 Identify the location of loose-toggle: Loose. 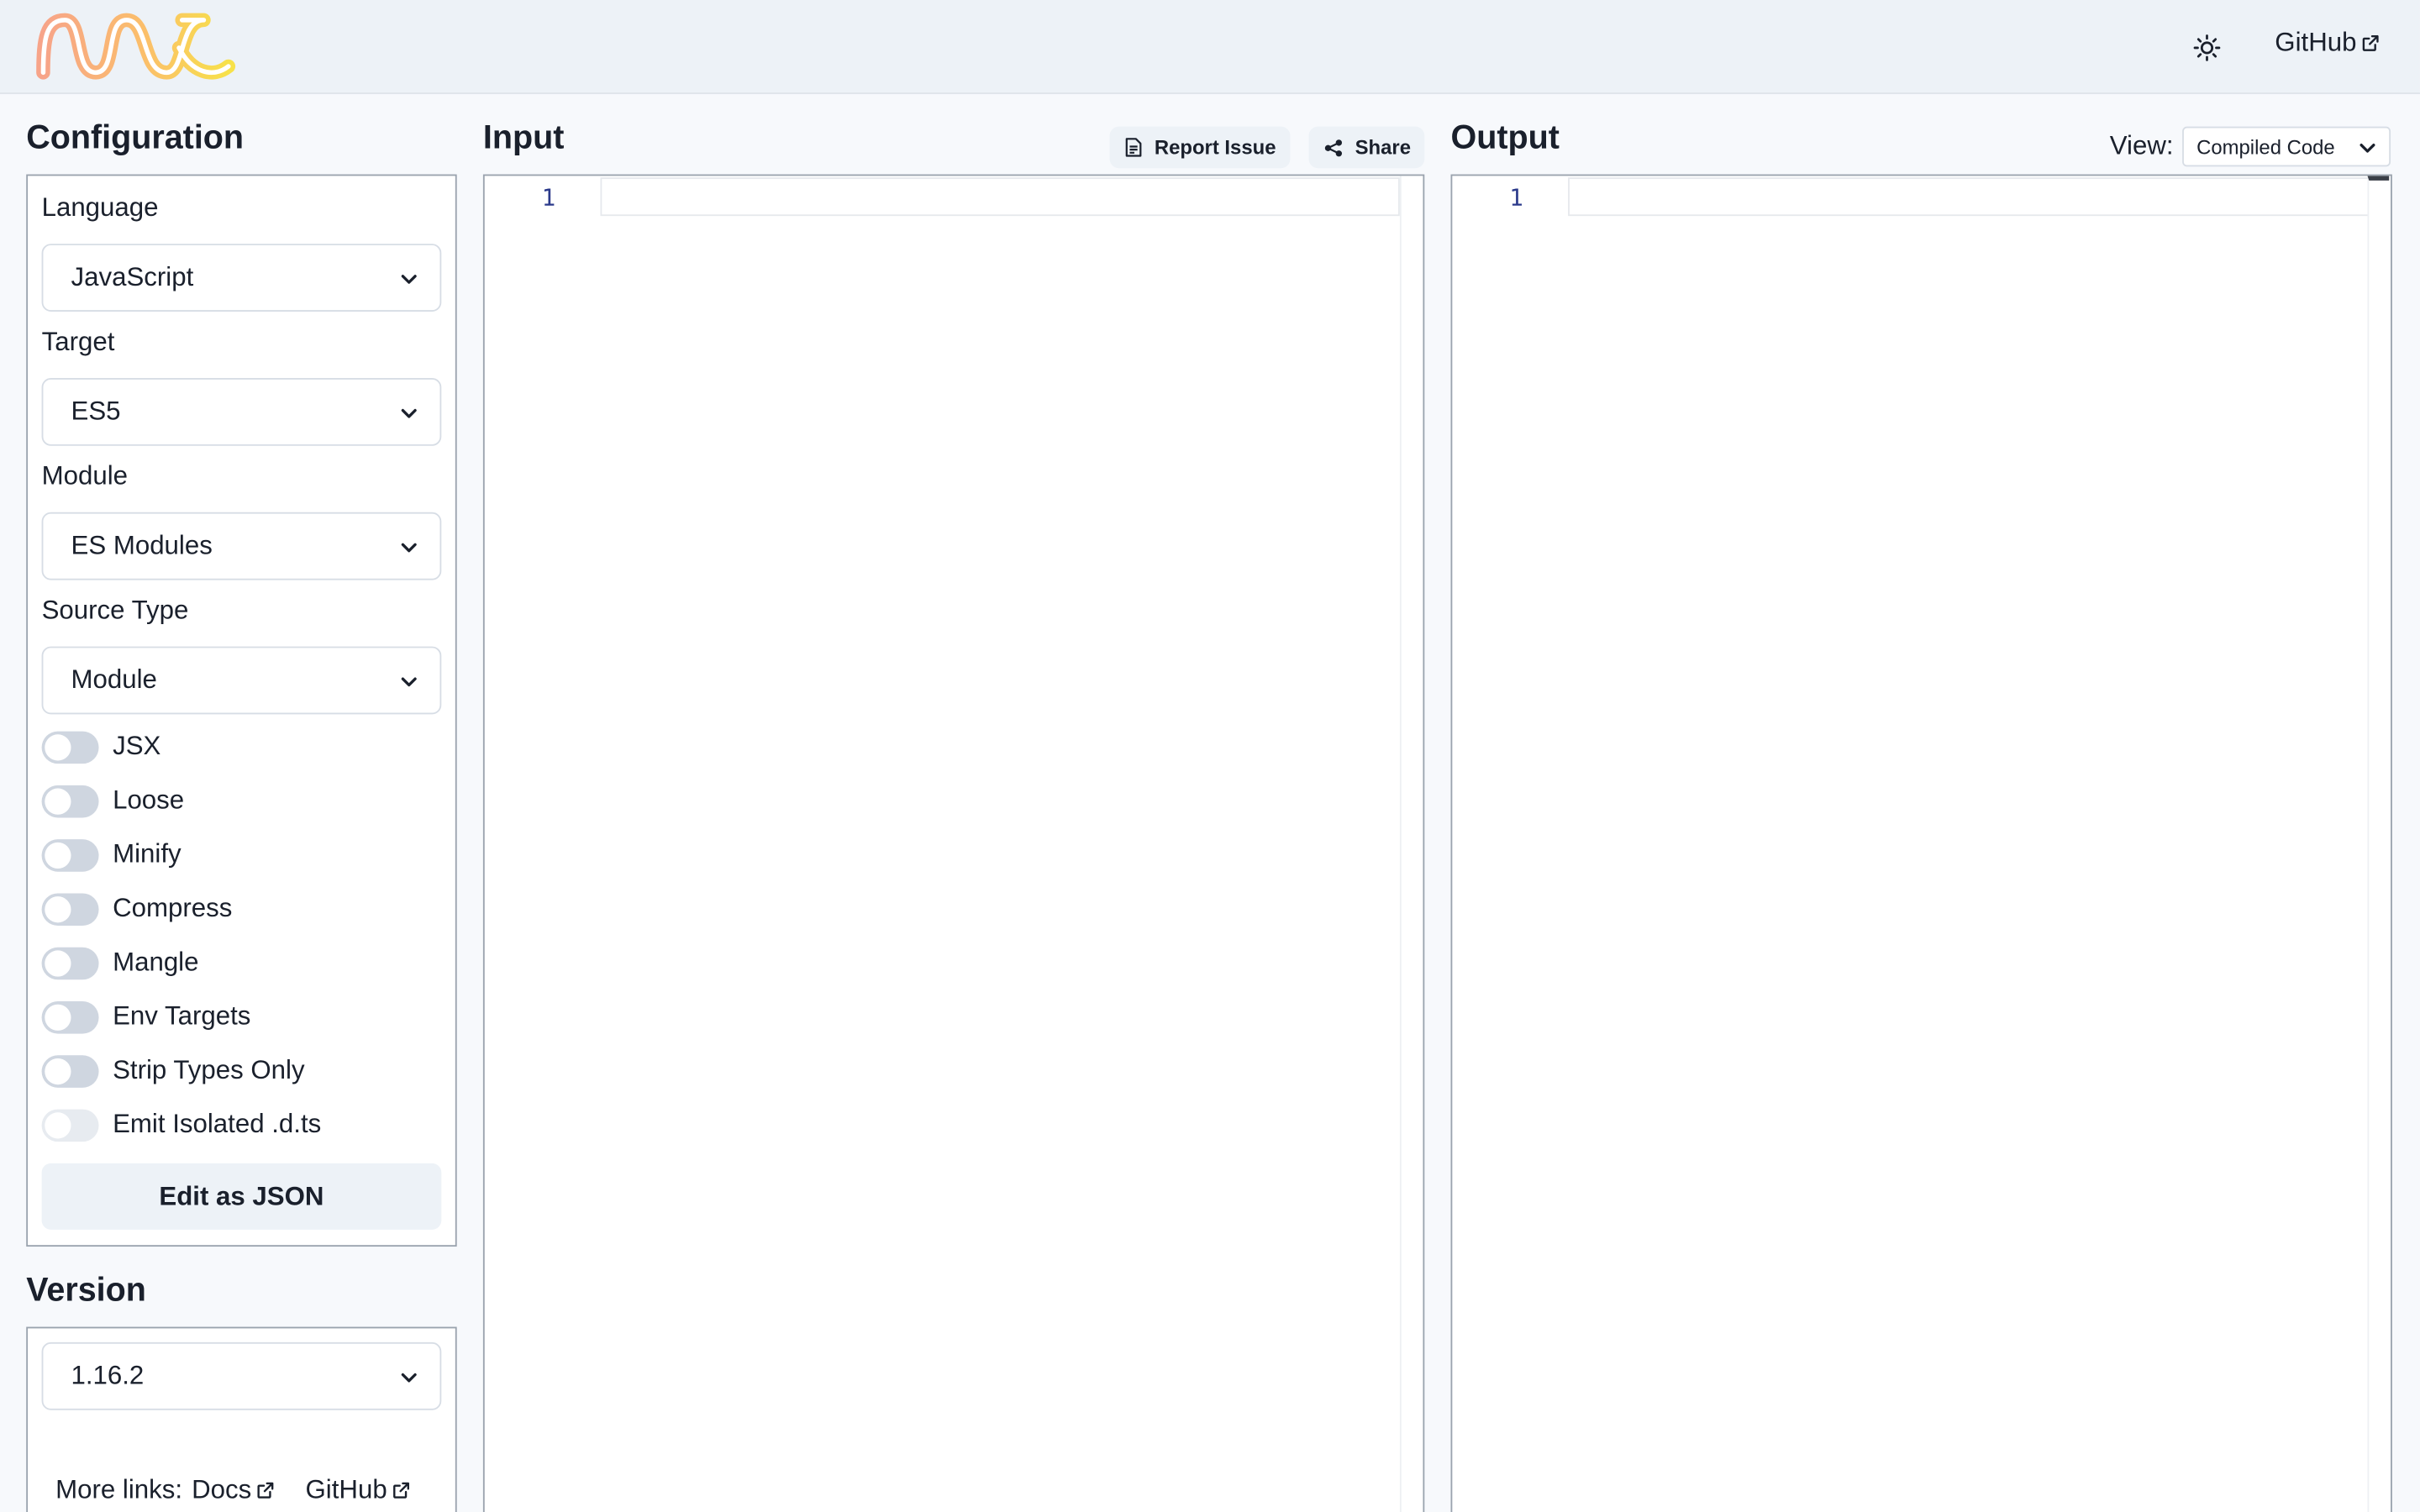
(113, 800).